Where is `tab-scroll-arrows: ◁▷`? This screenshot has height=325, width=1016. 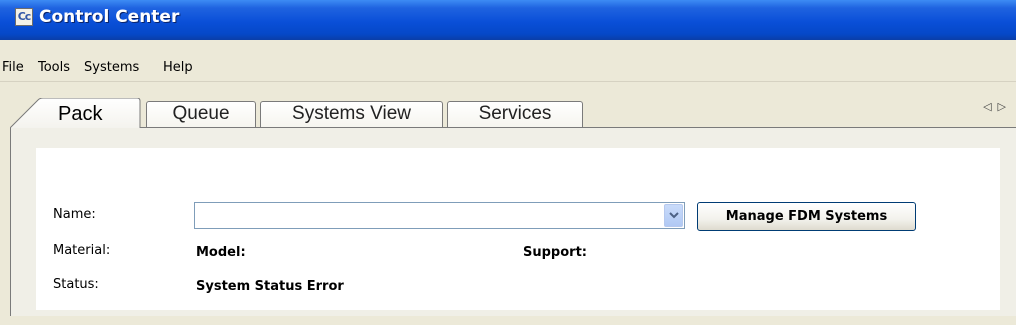
tab-scroll-arrows: ◁▷ is located at coordinates (997, 106).